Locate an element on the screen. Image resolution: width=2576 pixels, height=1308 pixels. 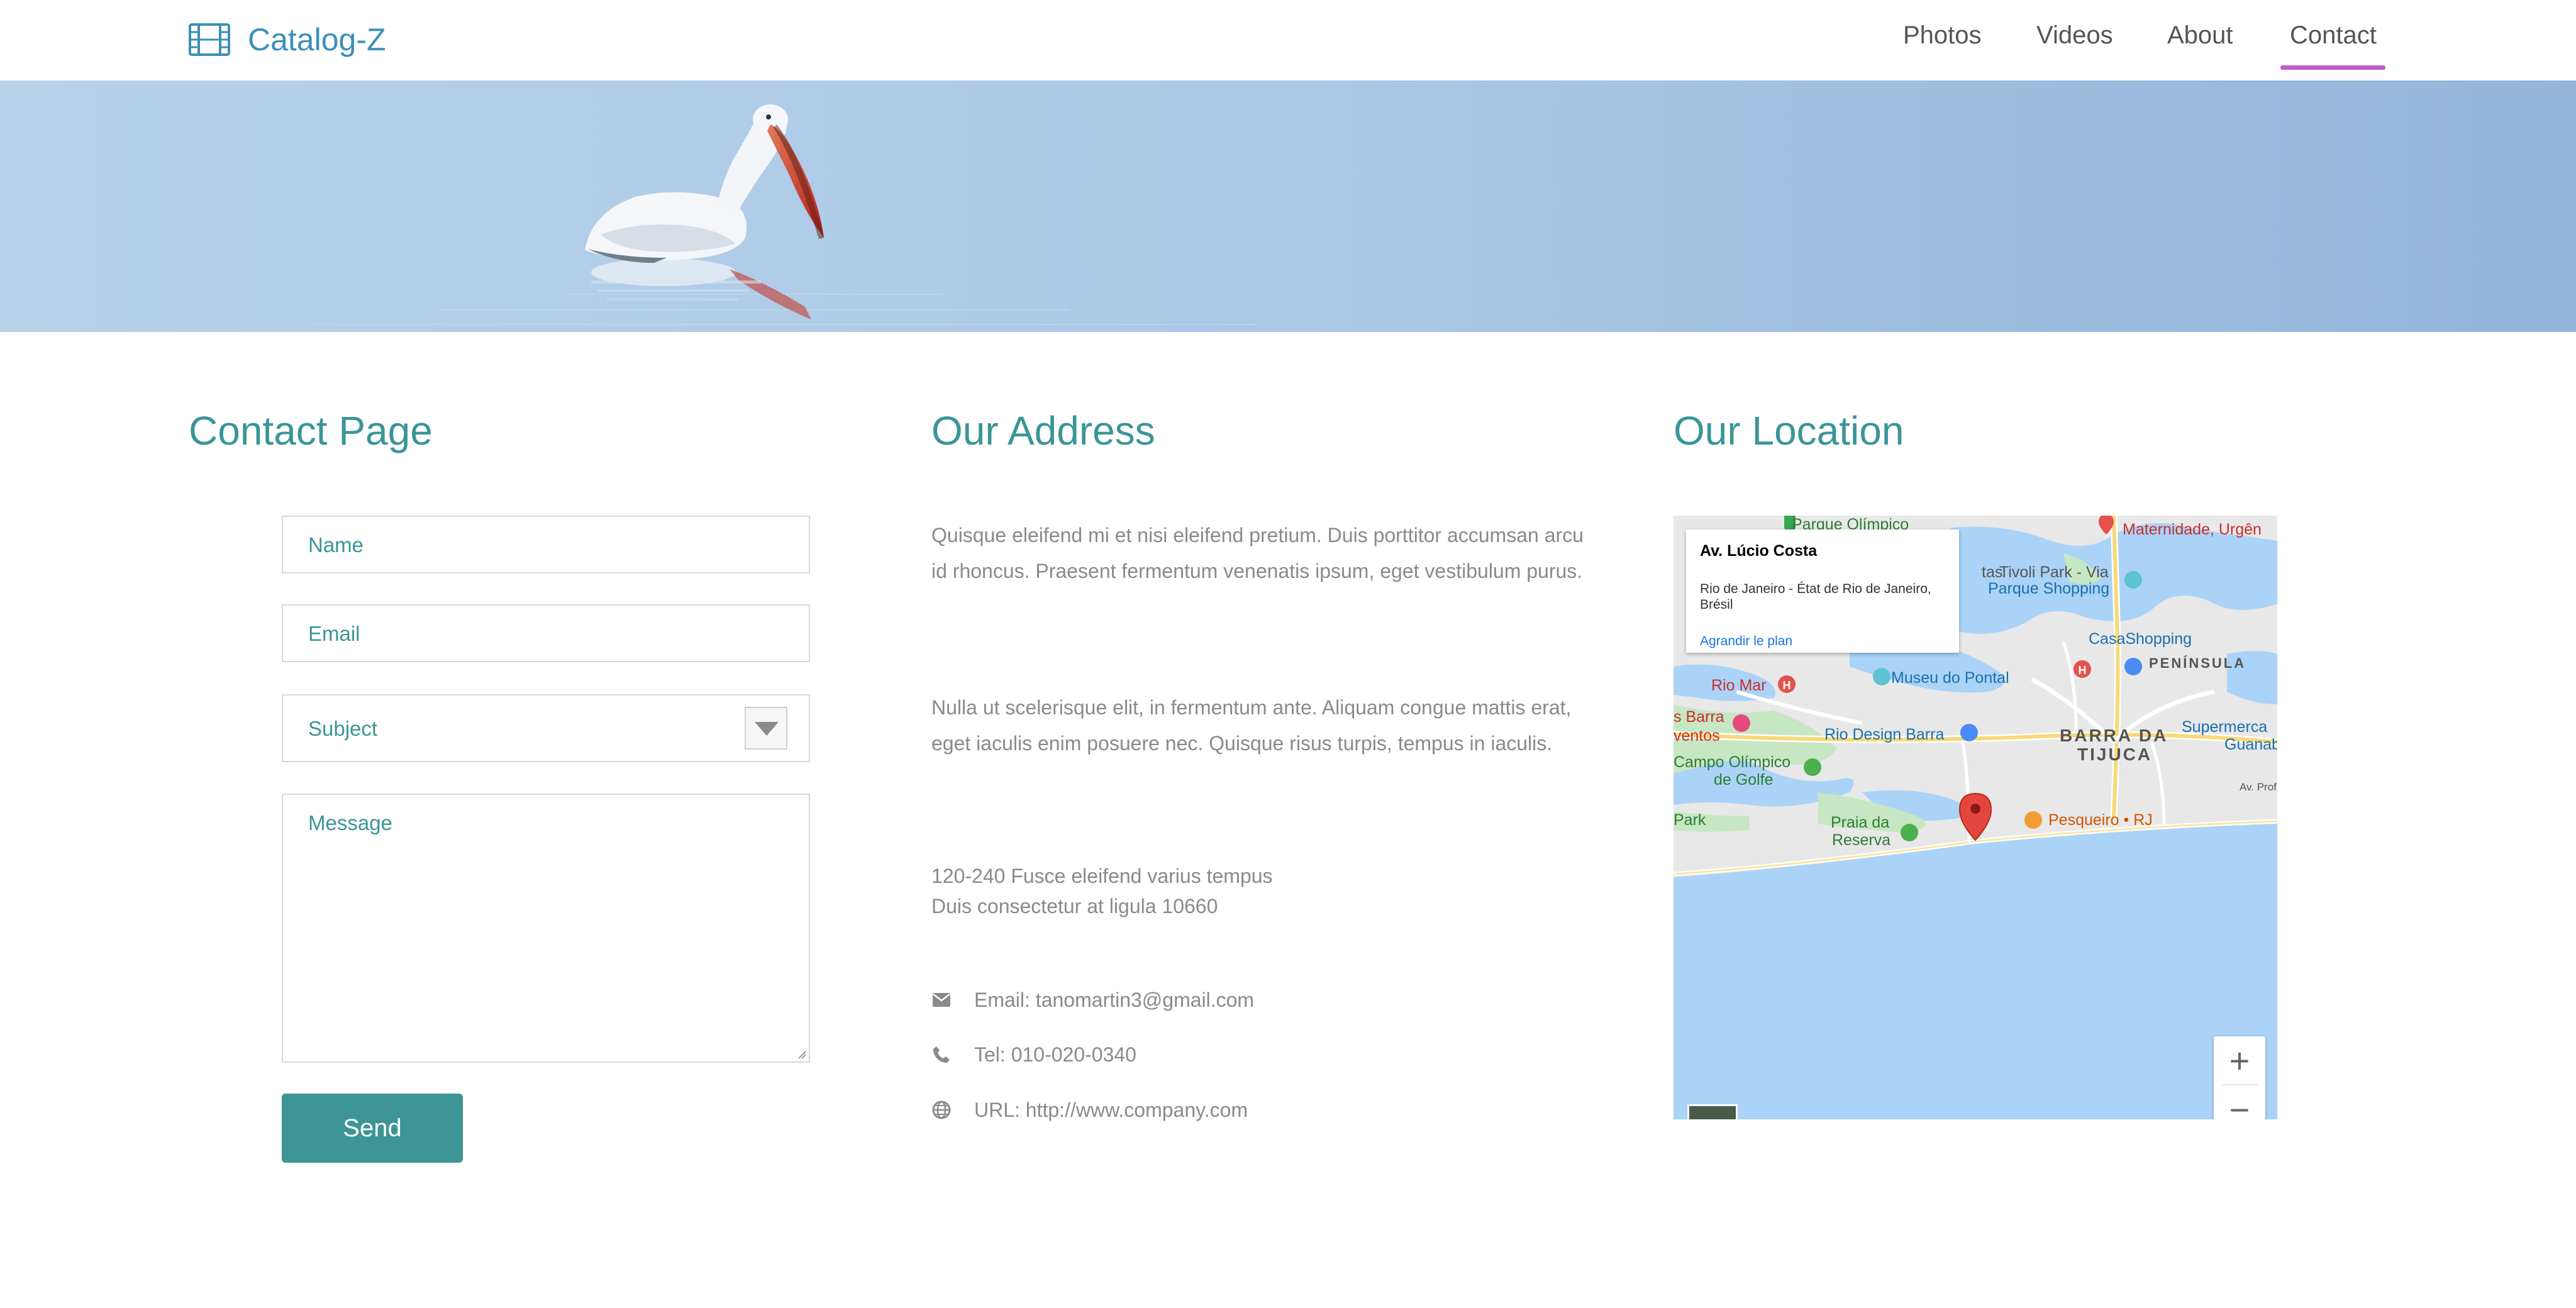
name-field: Name is located at coordinates (546, 545).